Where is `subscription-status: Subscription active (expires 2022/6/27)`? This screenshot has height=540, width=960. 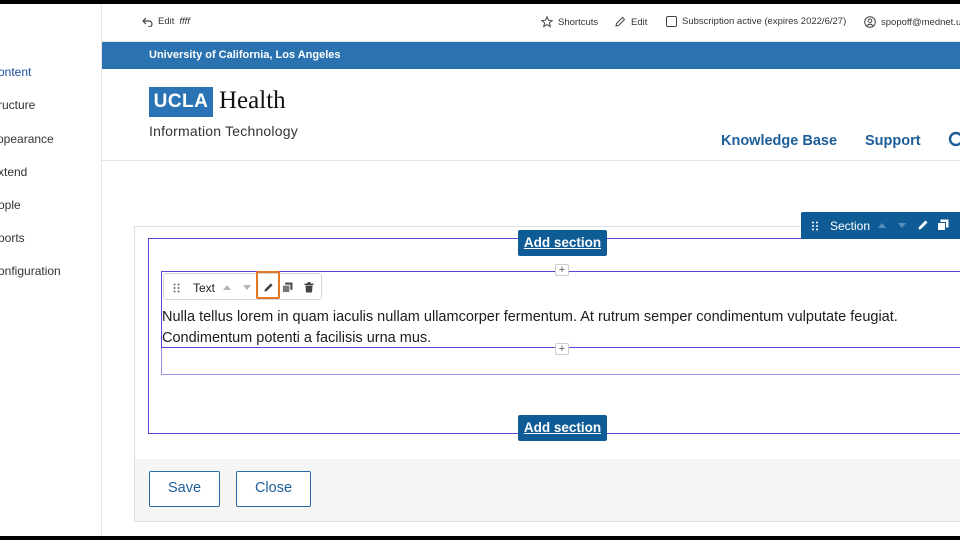
subscription-status: Subscription active (expires 2022/6/27) is located at coordinates (756, 21).